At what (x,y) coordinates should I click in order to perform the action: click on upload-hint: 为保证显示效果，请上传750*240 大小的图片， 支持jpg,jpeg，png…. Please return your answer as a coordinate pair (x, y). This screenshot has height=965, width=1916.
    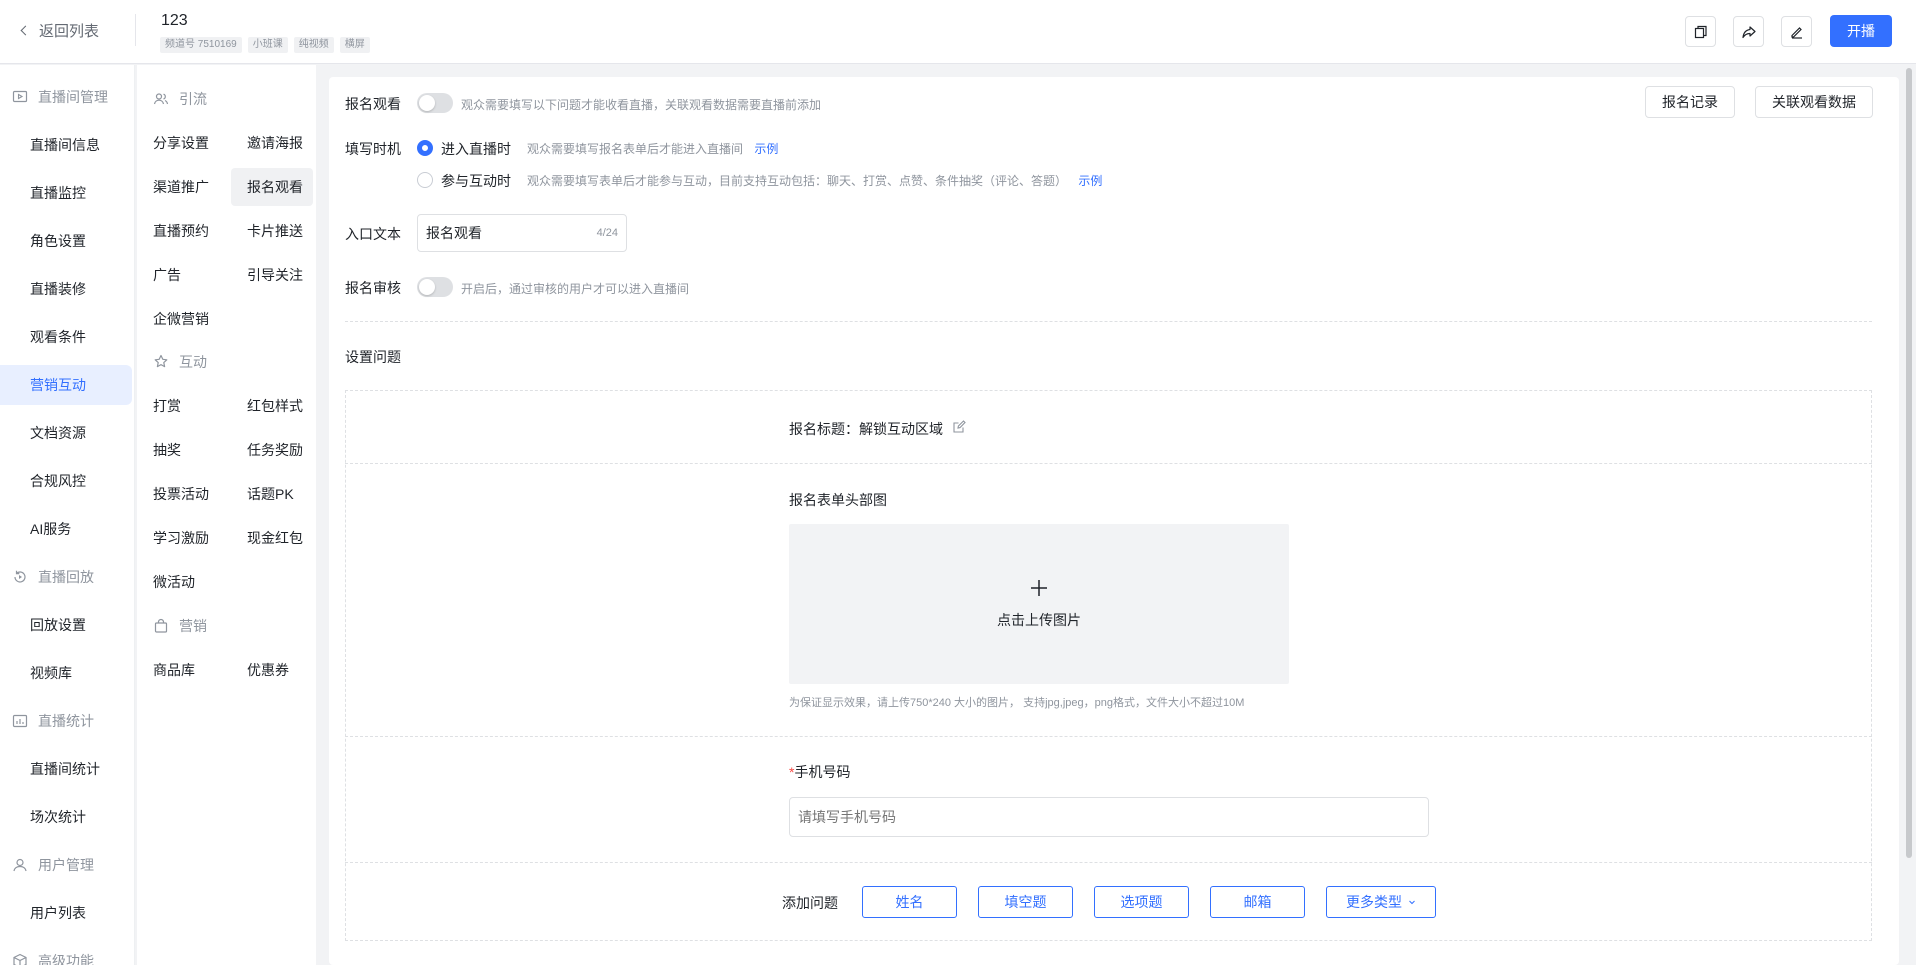
    Looking at the image, I should click on (1017, 703).